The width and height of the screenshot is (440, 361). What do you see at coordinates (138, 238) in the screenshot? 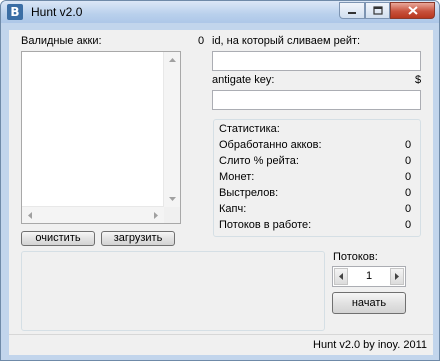
I see `load-button: загрузить` at bounding box center [138, 238].